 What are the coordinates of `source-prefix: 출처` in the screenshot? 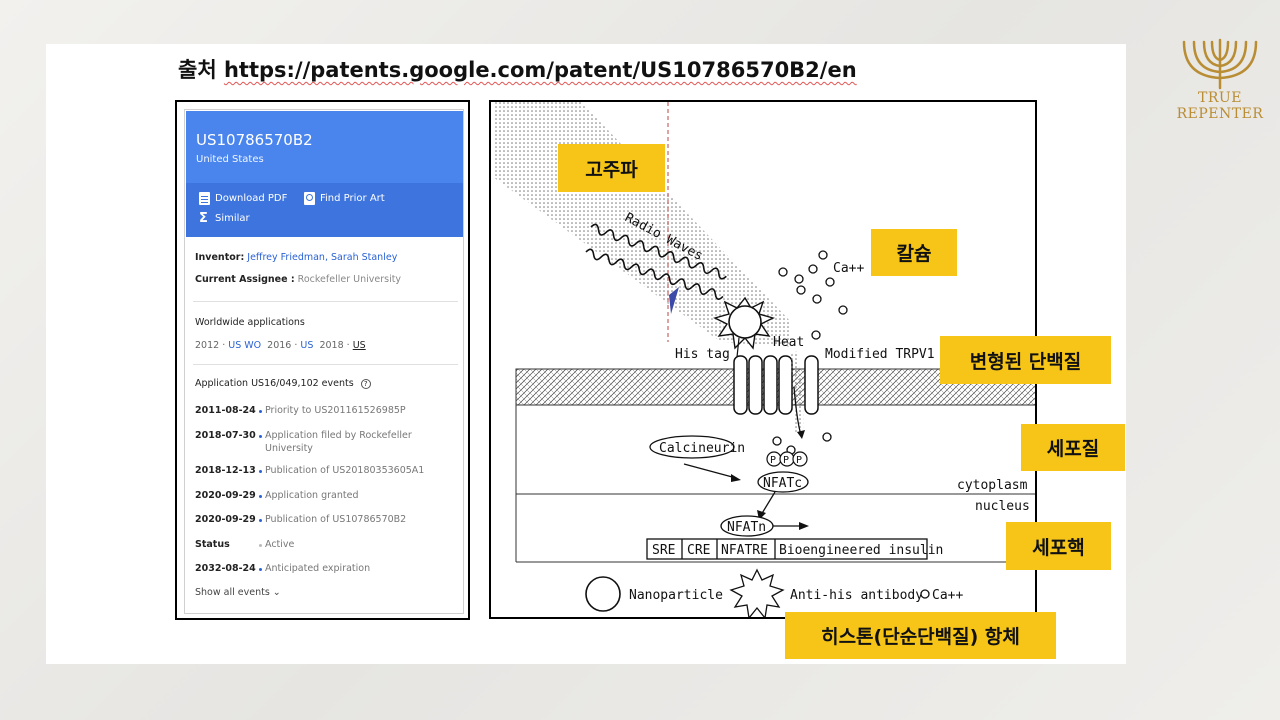 It's located at (197, 70).